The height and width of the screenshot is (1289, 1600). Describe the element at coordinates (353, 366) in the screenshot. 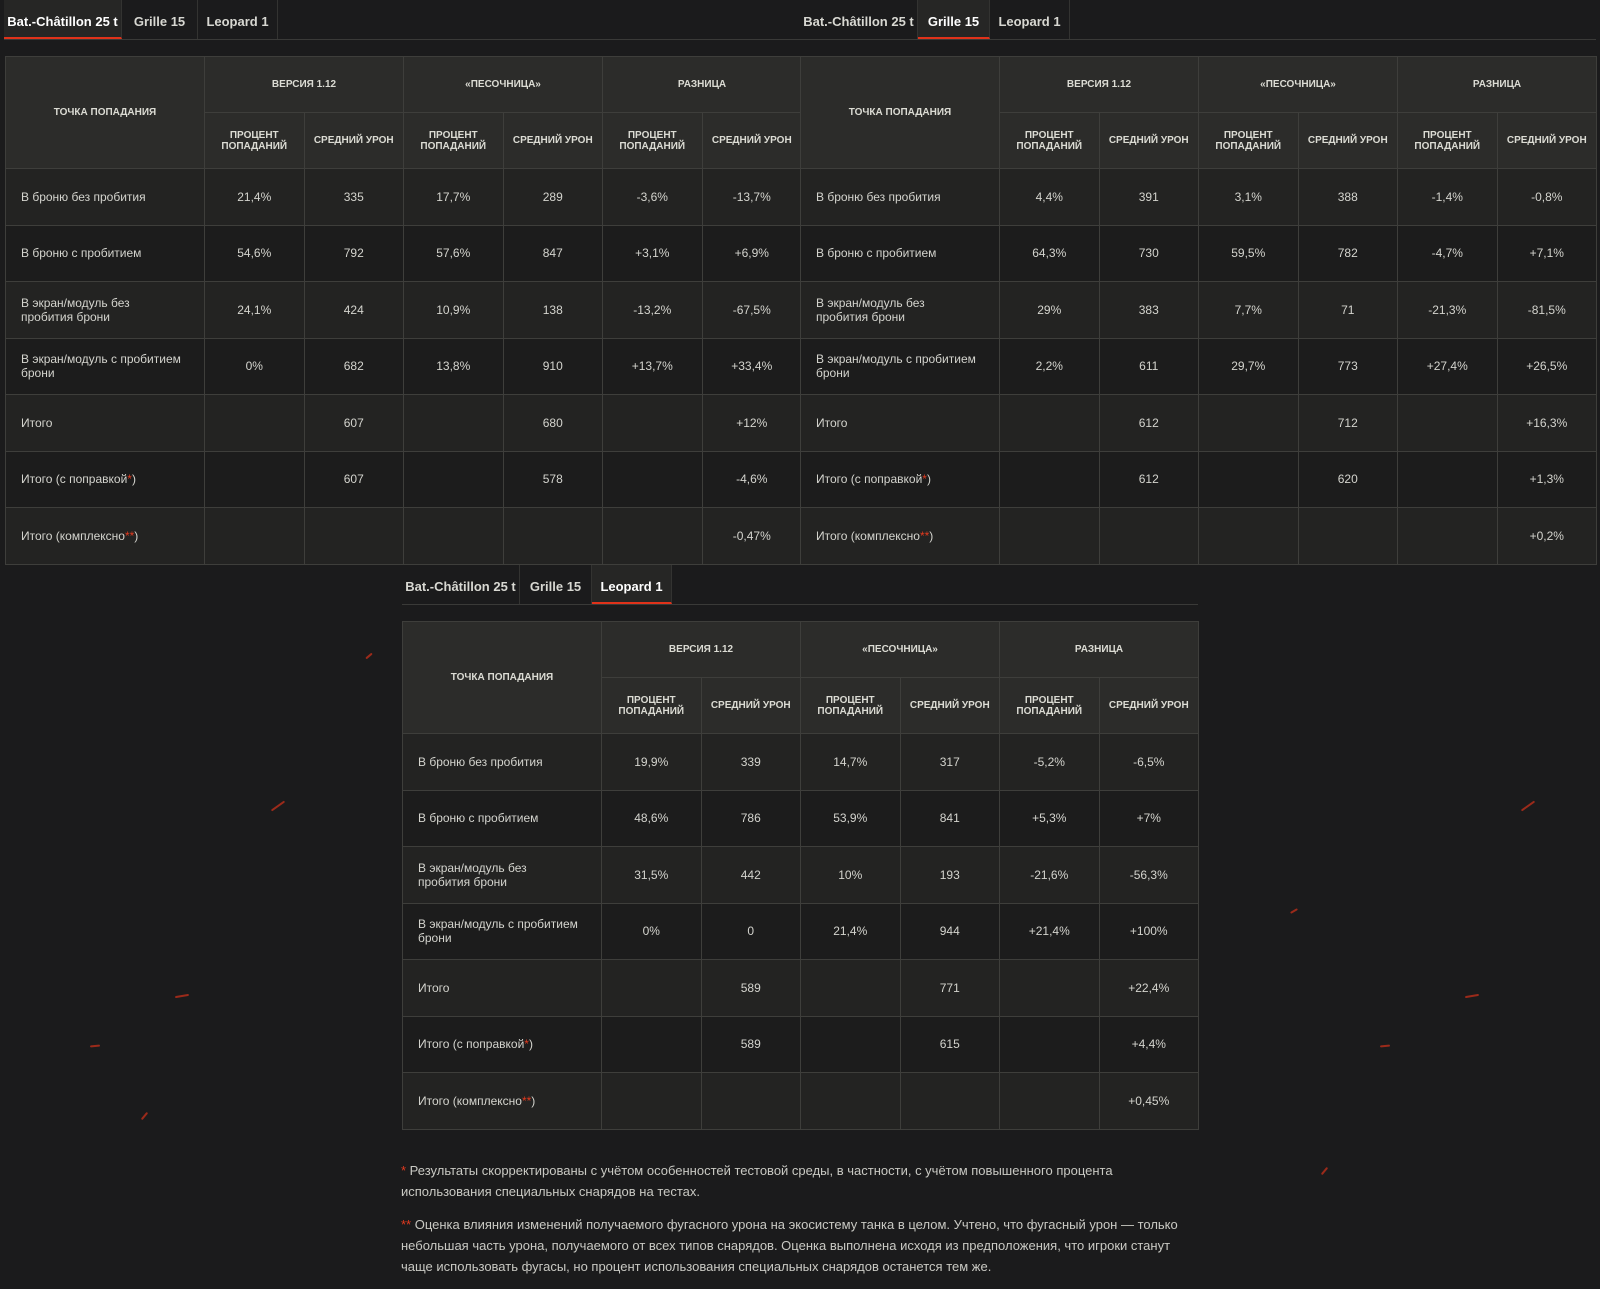

I see `table-cell: 682` at that location.